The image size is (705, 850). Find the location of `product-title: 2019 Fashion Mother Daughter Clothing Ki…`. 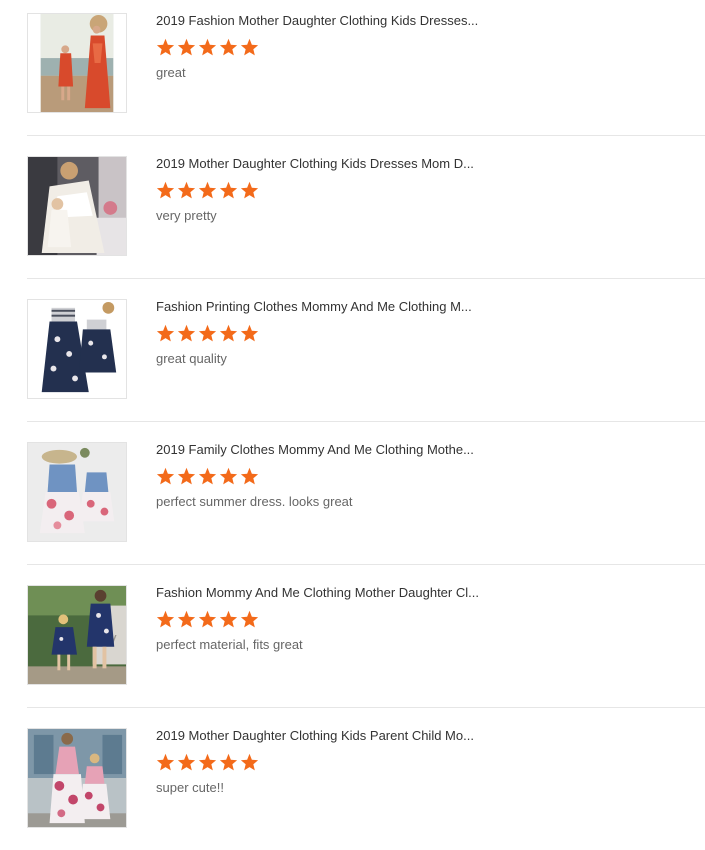

product-title: 2019 Fashion Mother Daughter Clothing Ki… is located at coordinates (328, 21).